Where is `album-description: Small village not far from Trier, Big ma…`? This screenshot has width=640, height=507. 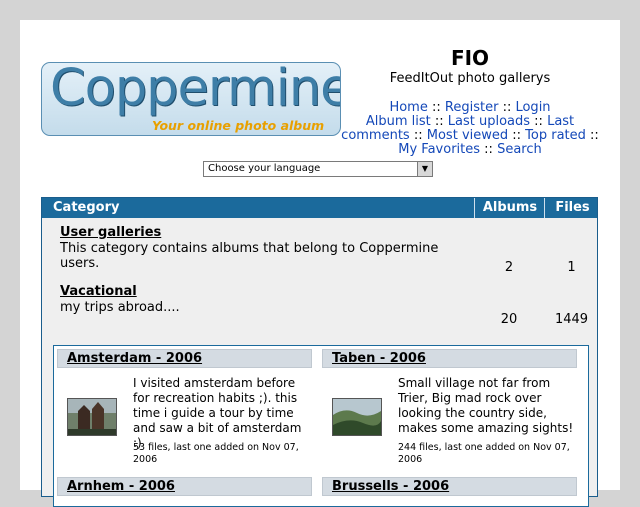 album-description: Small village not far from Trier, Big ma… is located at coordinates (486, 405).